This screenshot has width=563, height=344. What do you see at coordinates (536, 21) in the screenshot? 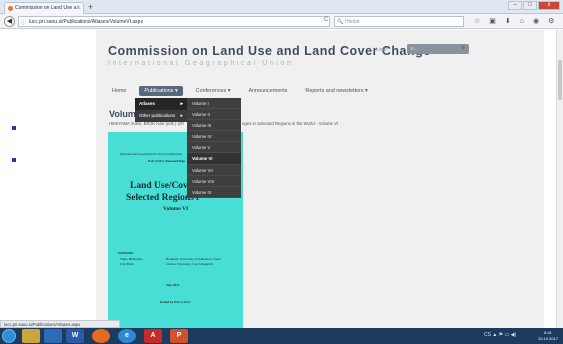
I see `pocket-icon: ◉` at bounding box center [536, 21].